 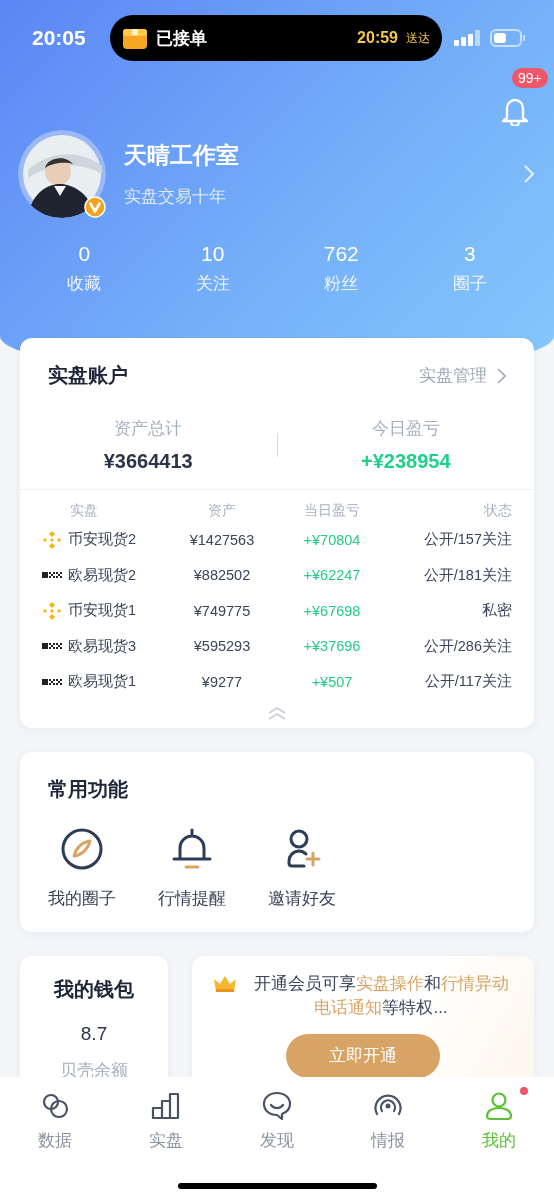 What do you see at coordinates (222, 575) in the screenshot?
I see `asset-cell-text: ¥882502` at bounding box center [222, 575].